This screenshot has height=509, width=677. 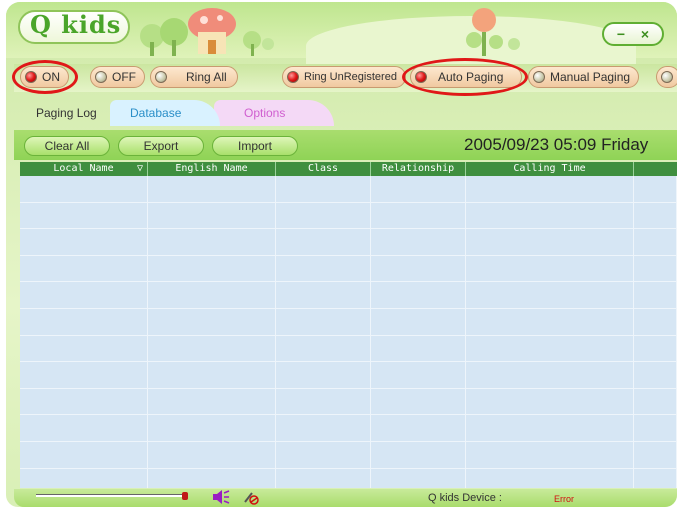 I want to click on col-class: Class, so click(x=323, y=169).